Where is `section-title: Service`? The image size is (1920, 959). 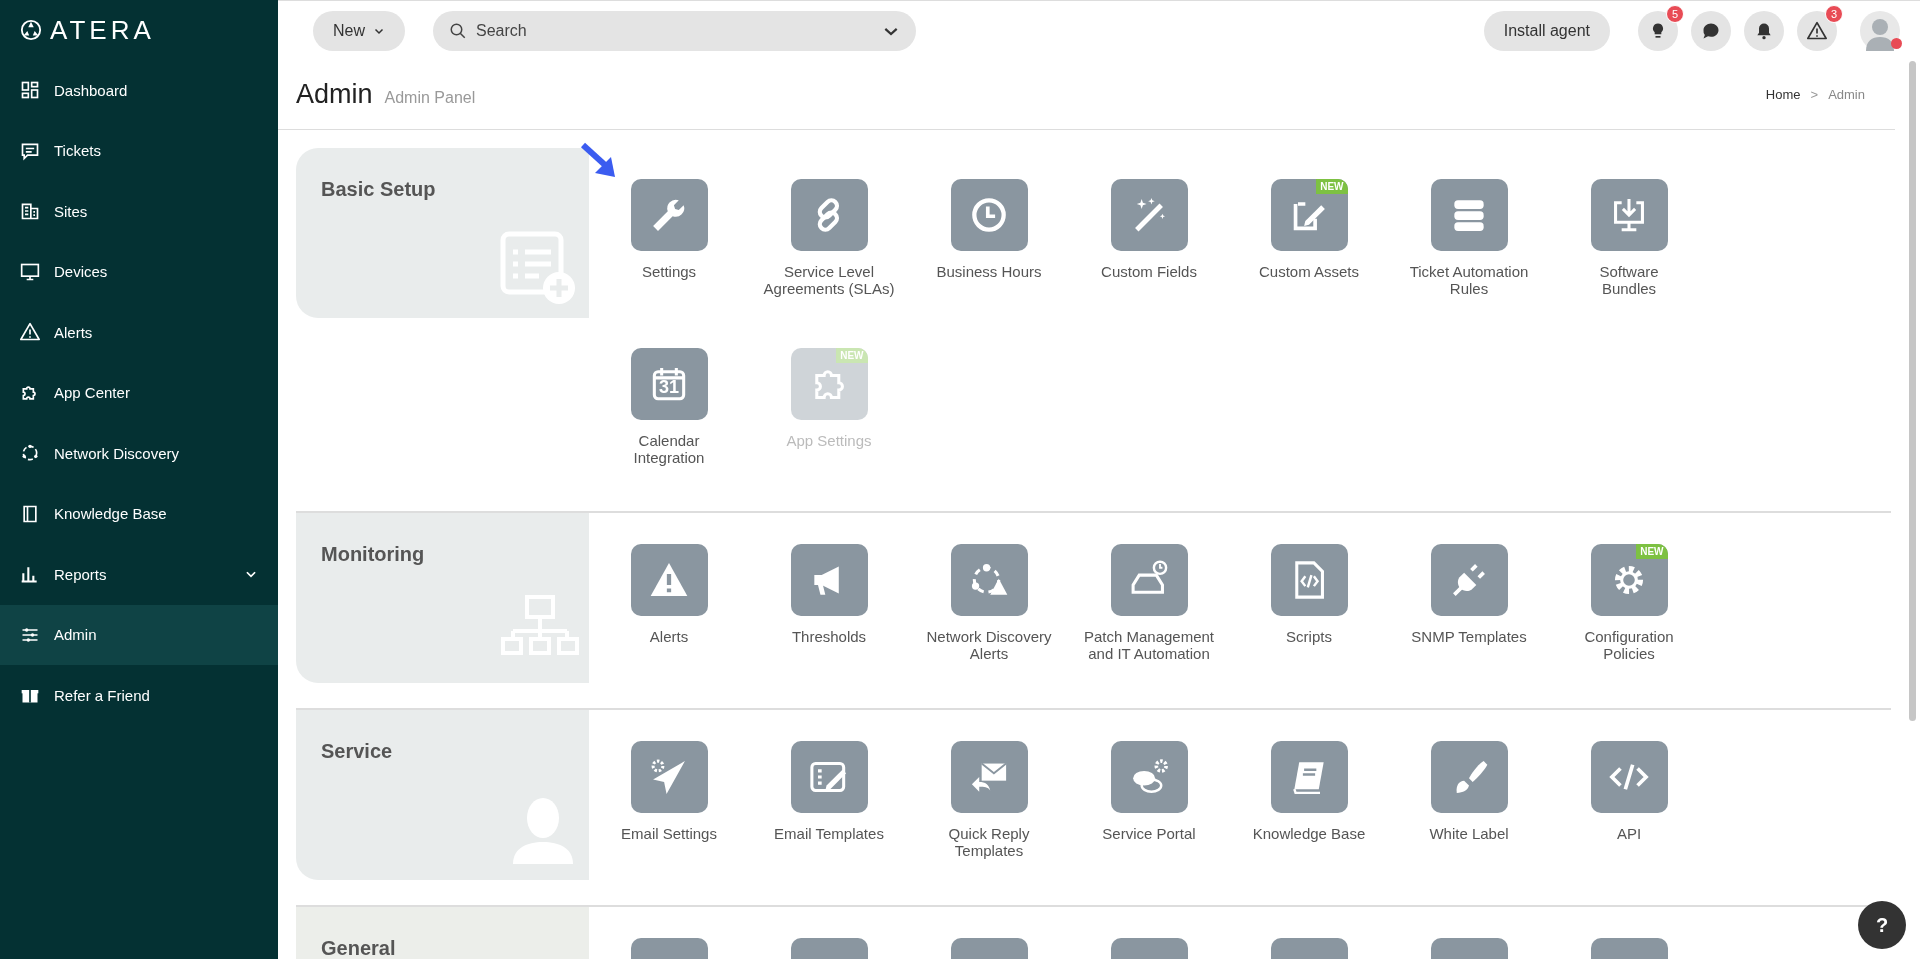 section-title: Service is located at coordinates (357, 751).